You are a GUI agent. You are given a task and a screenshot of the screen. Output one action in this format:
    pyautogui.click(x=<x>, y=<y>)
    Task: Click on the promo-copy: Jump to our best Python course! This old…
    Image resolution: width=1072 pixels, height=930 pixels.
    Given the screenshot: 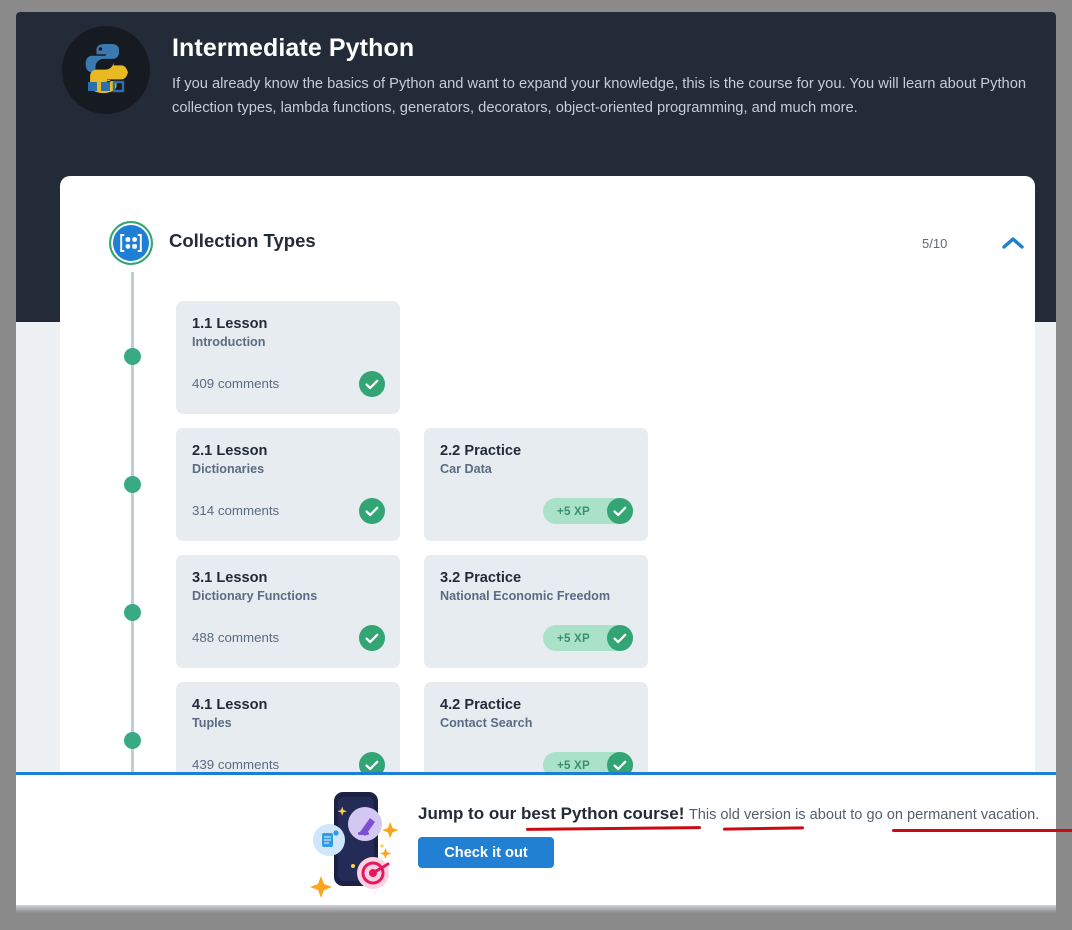 What is the action you would take?
    pyautogui.click(x=745, y=844)
    